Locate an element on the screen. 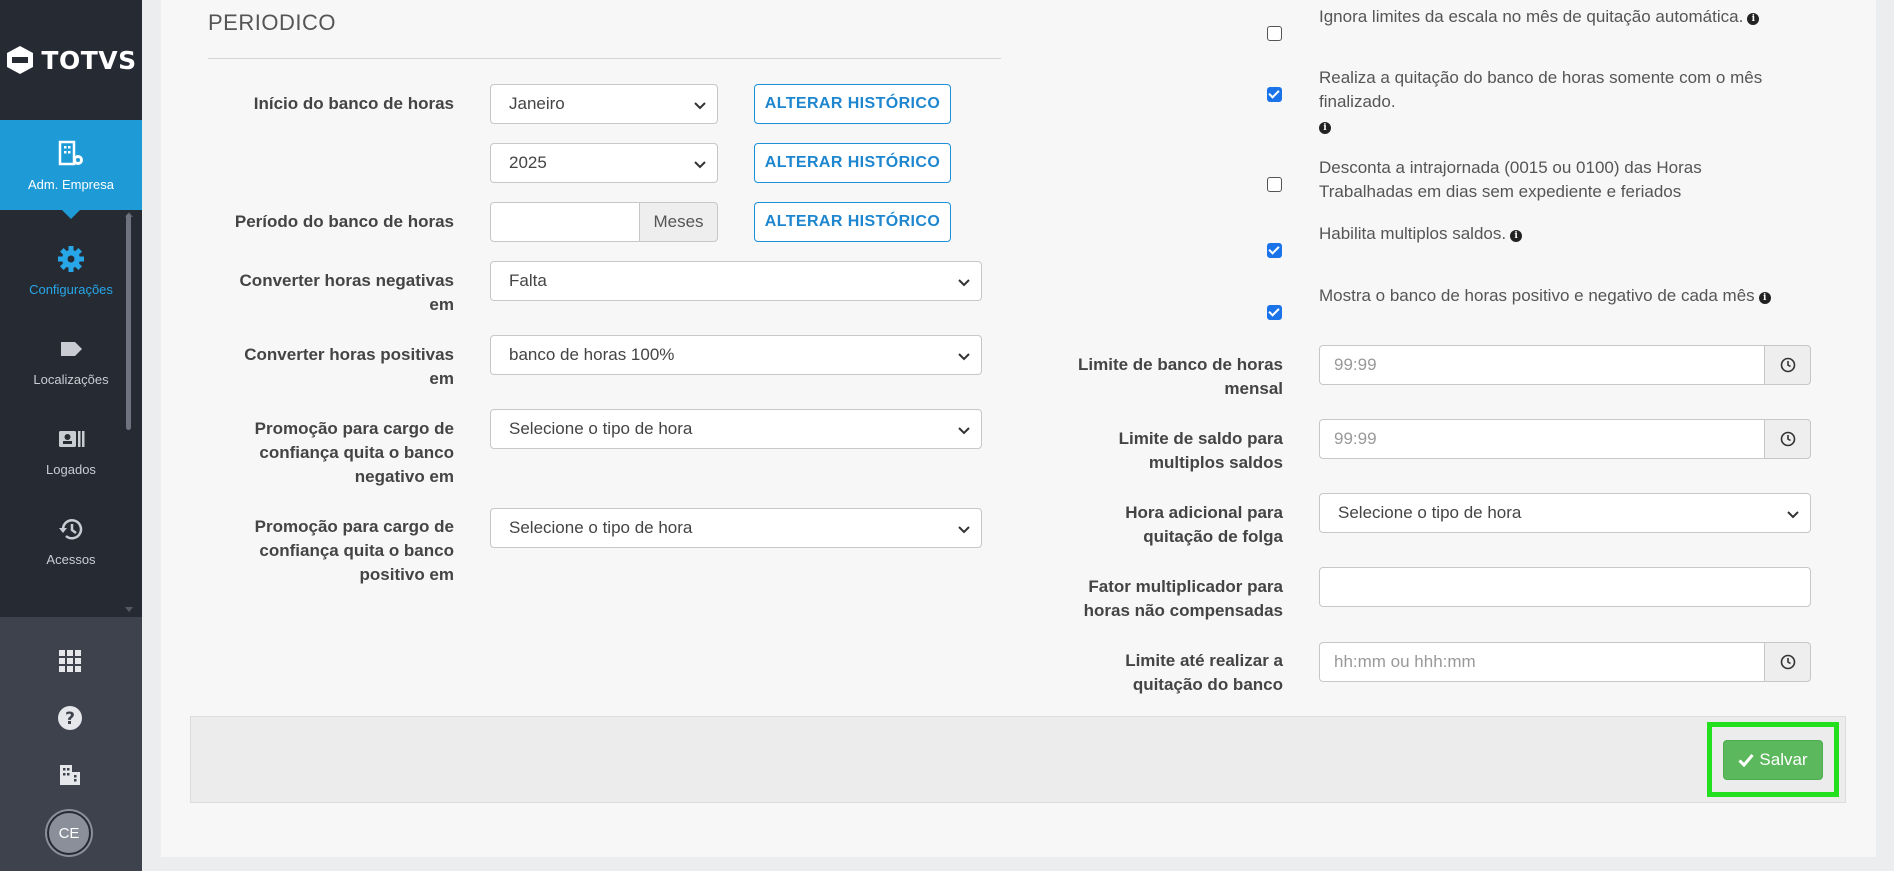  hora-adic-value: Selecione o tipo de hora is located at coordinates (1430, 512).